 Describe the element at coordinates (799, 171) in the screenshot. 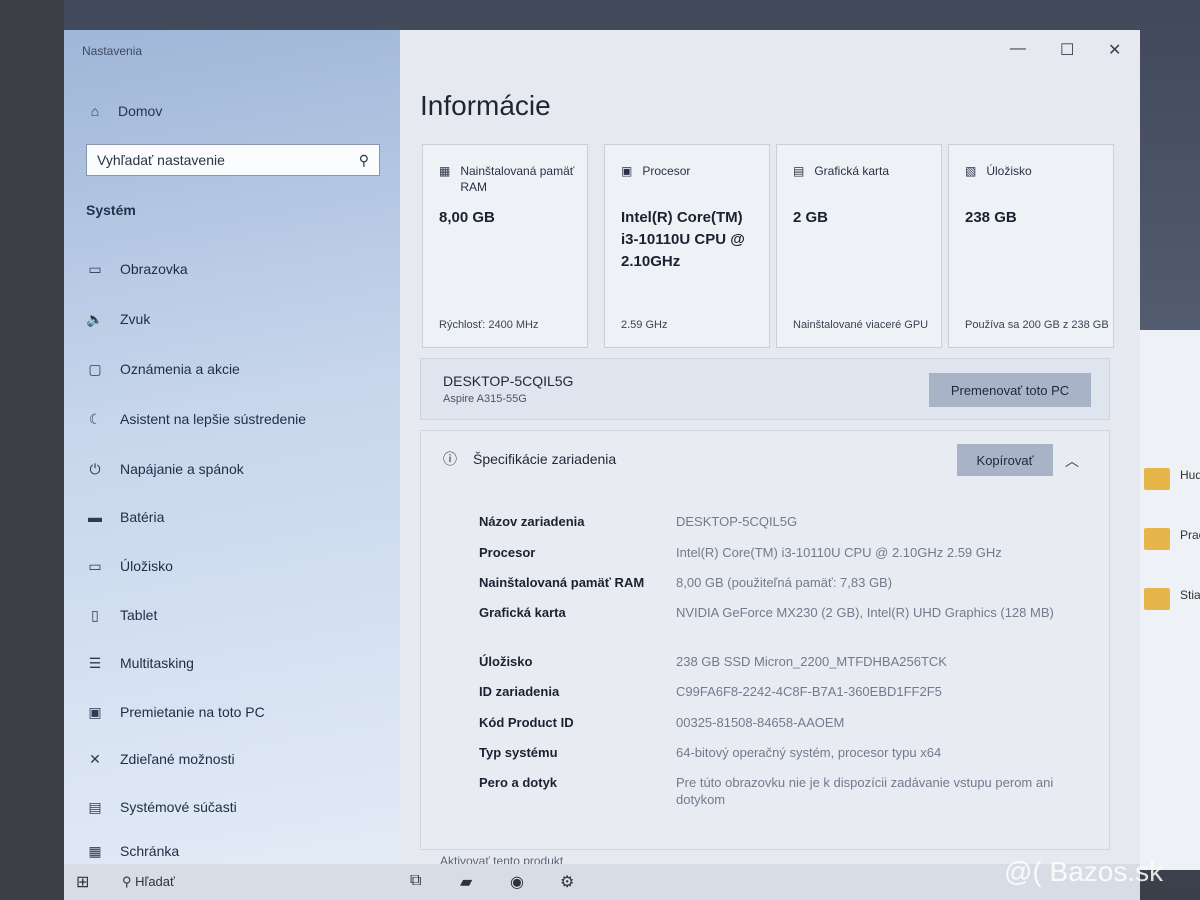

I see `gpu-icon: ▤` at that location.